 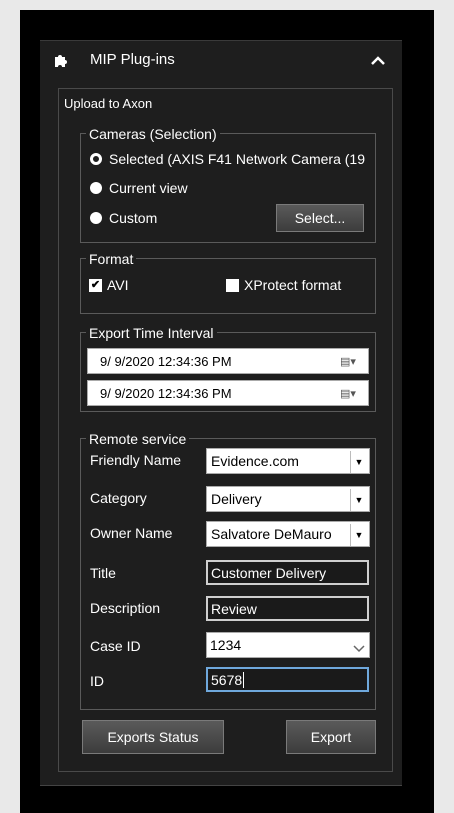 I want to click on title-value: Customer Delivery, so click(x=269, y=572).